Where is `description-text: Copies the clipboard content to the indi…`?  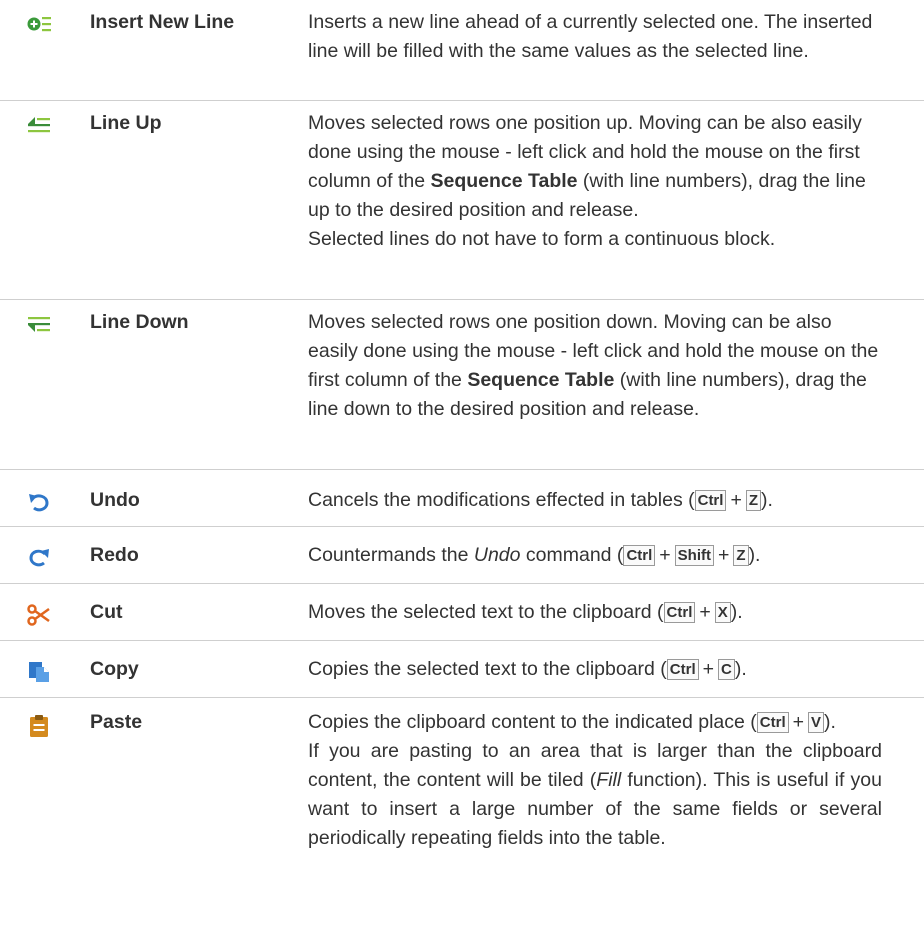 description-text: Copies the clipboard content to the indi… is located at coordinates (532, 722).